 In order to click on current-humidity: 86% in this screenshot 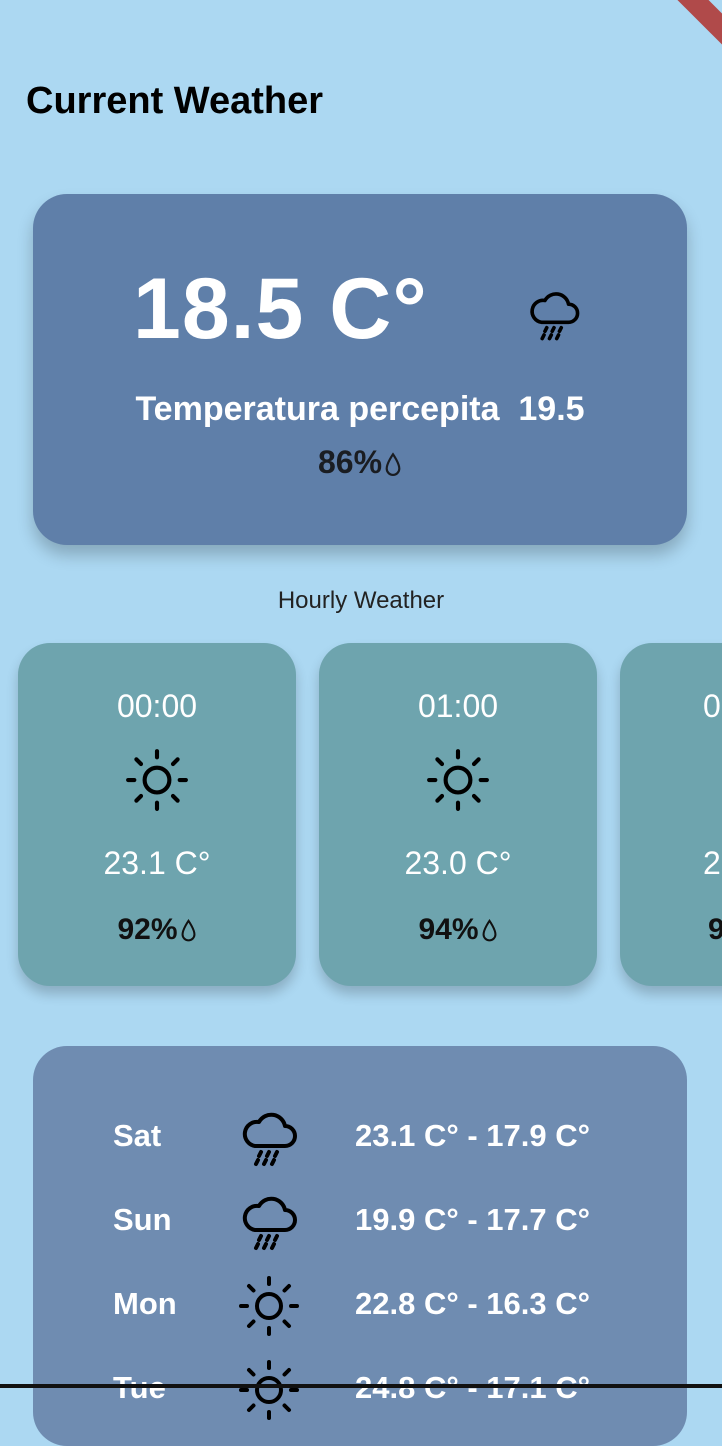, I will do `click(360, 462)`.